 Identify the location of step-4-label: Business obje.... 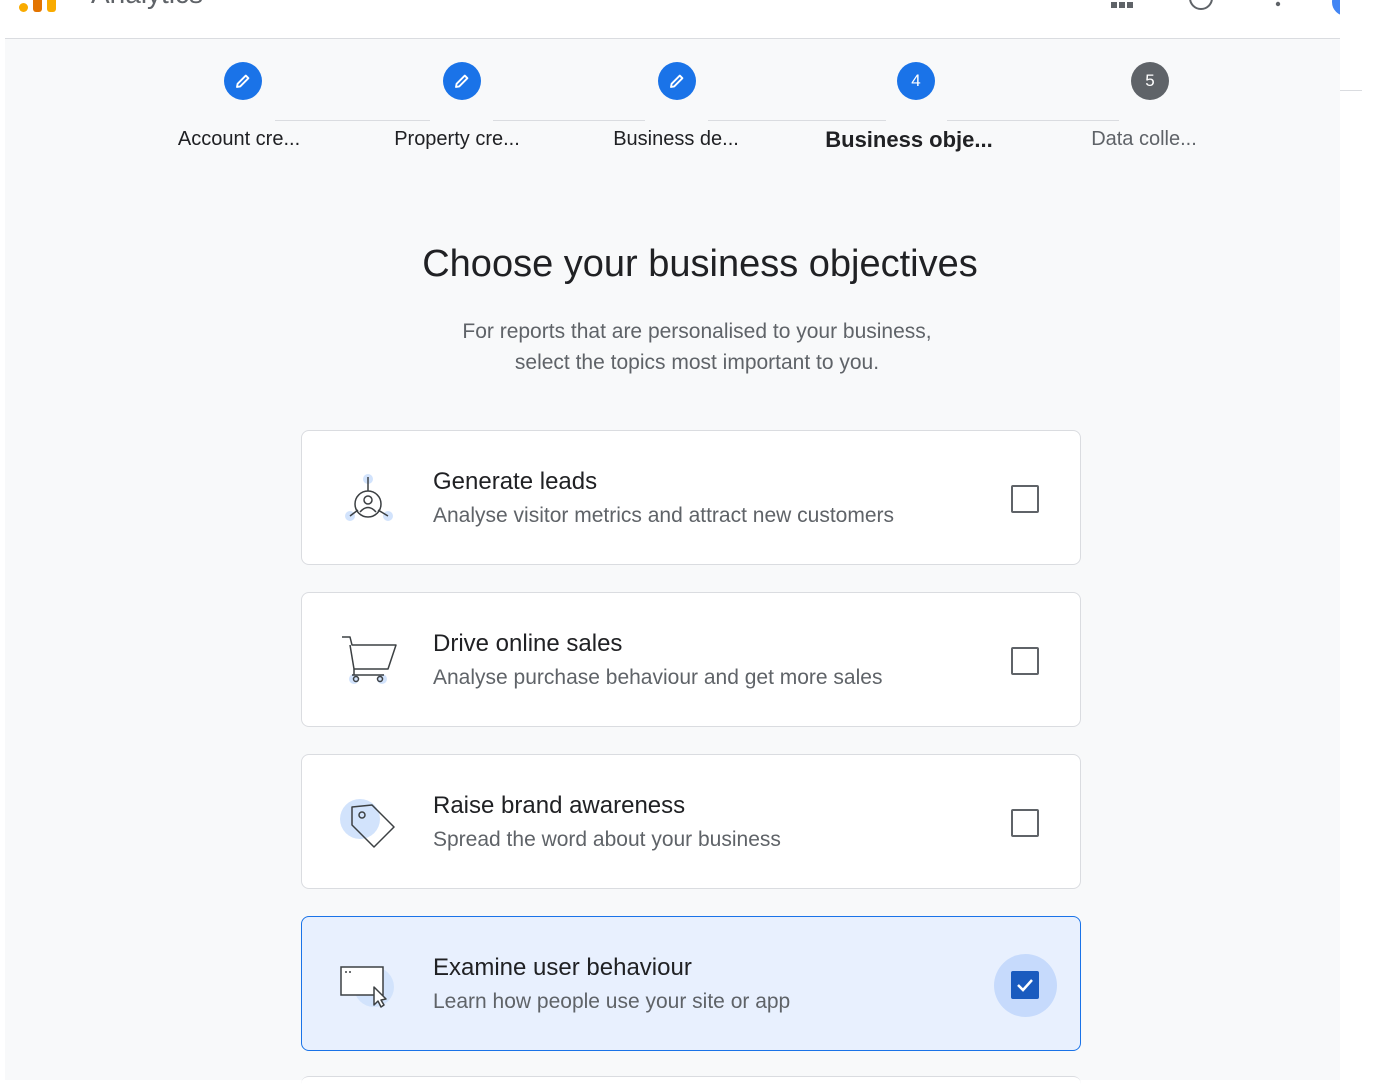
(909, 139).